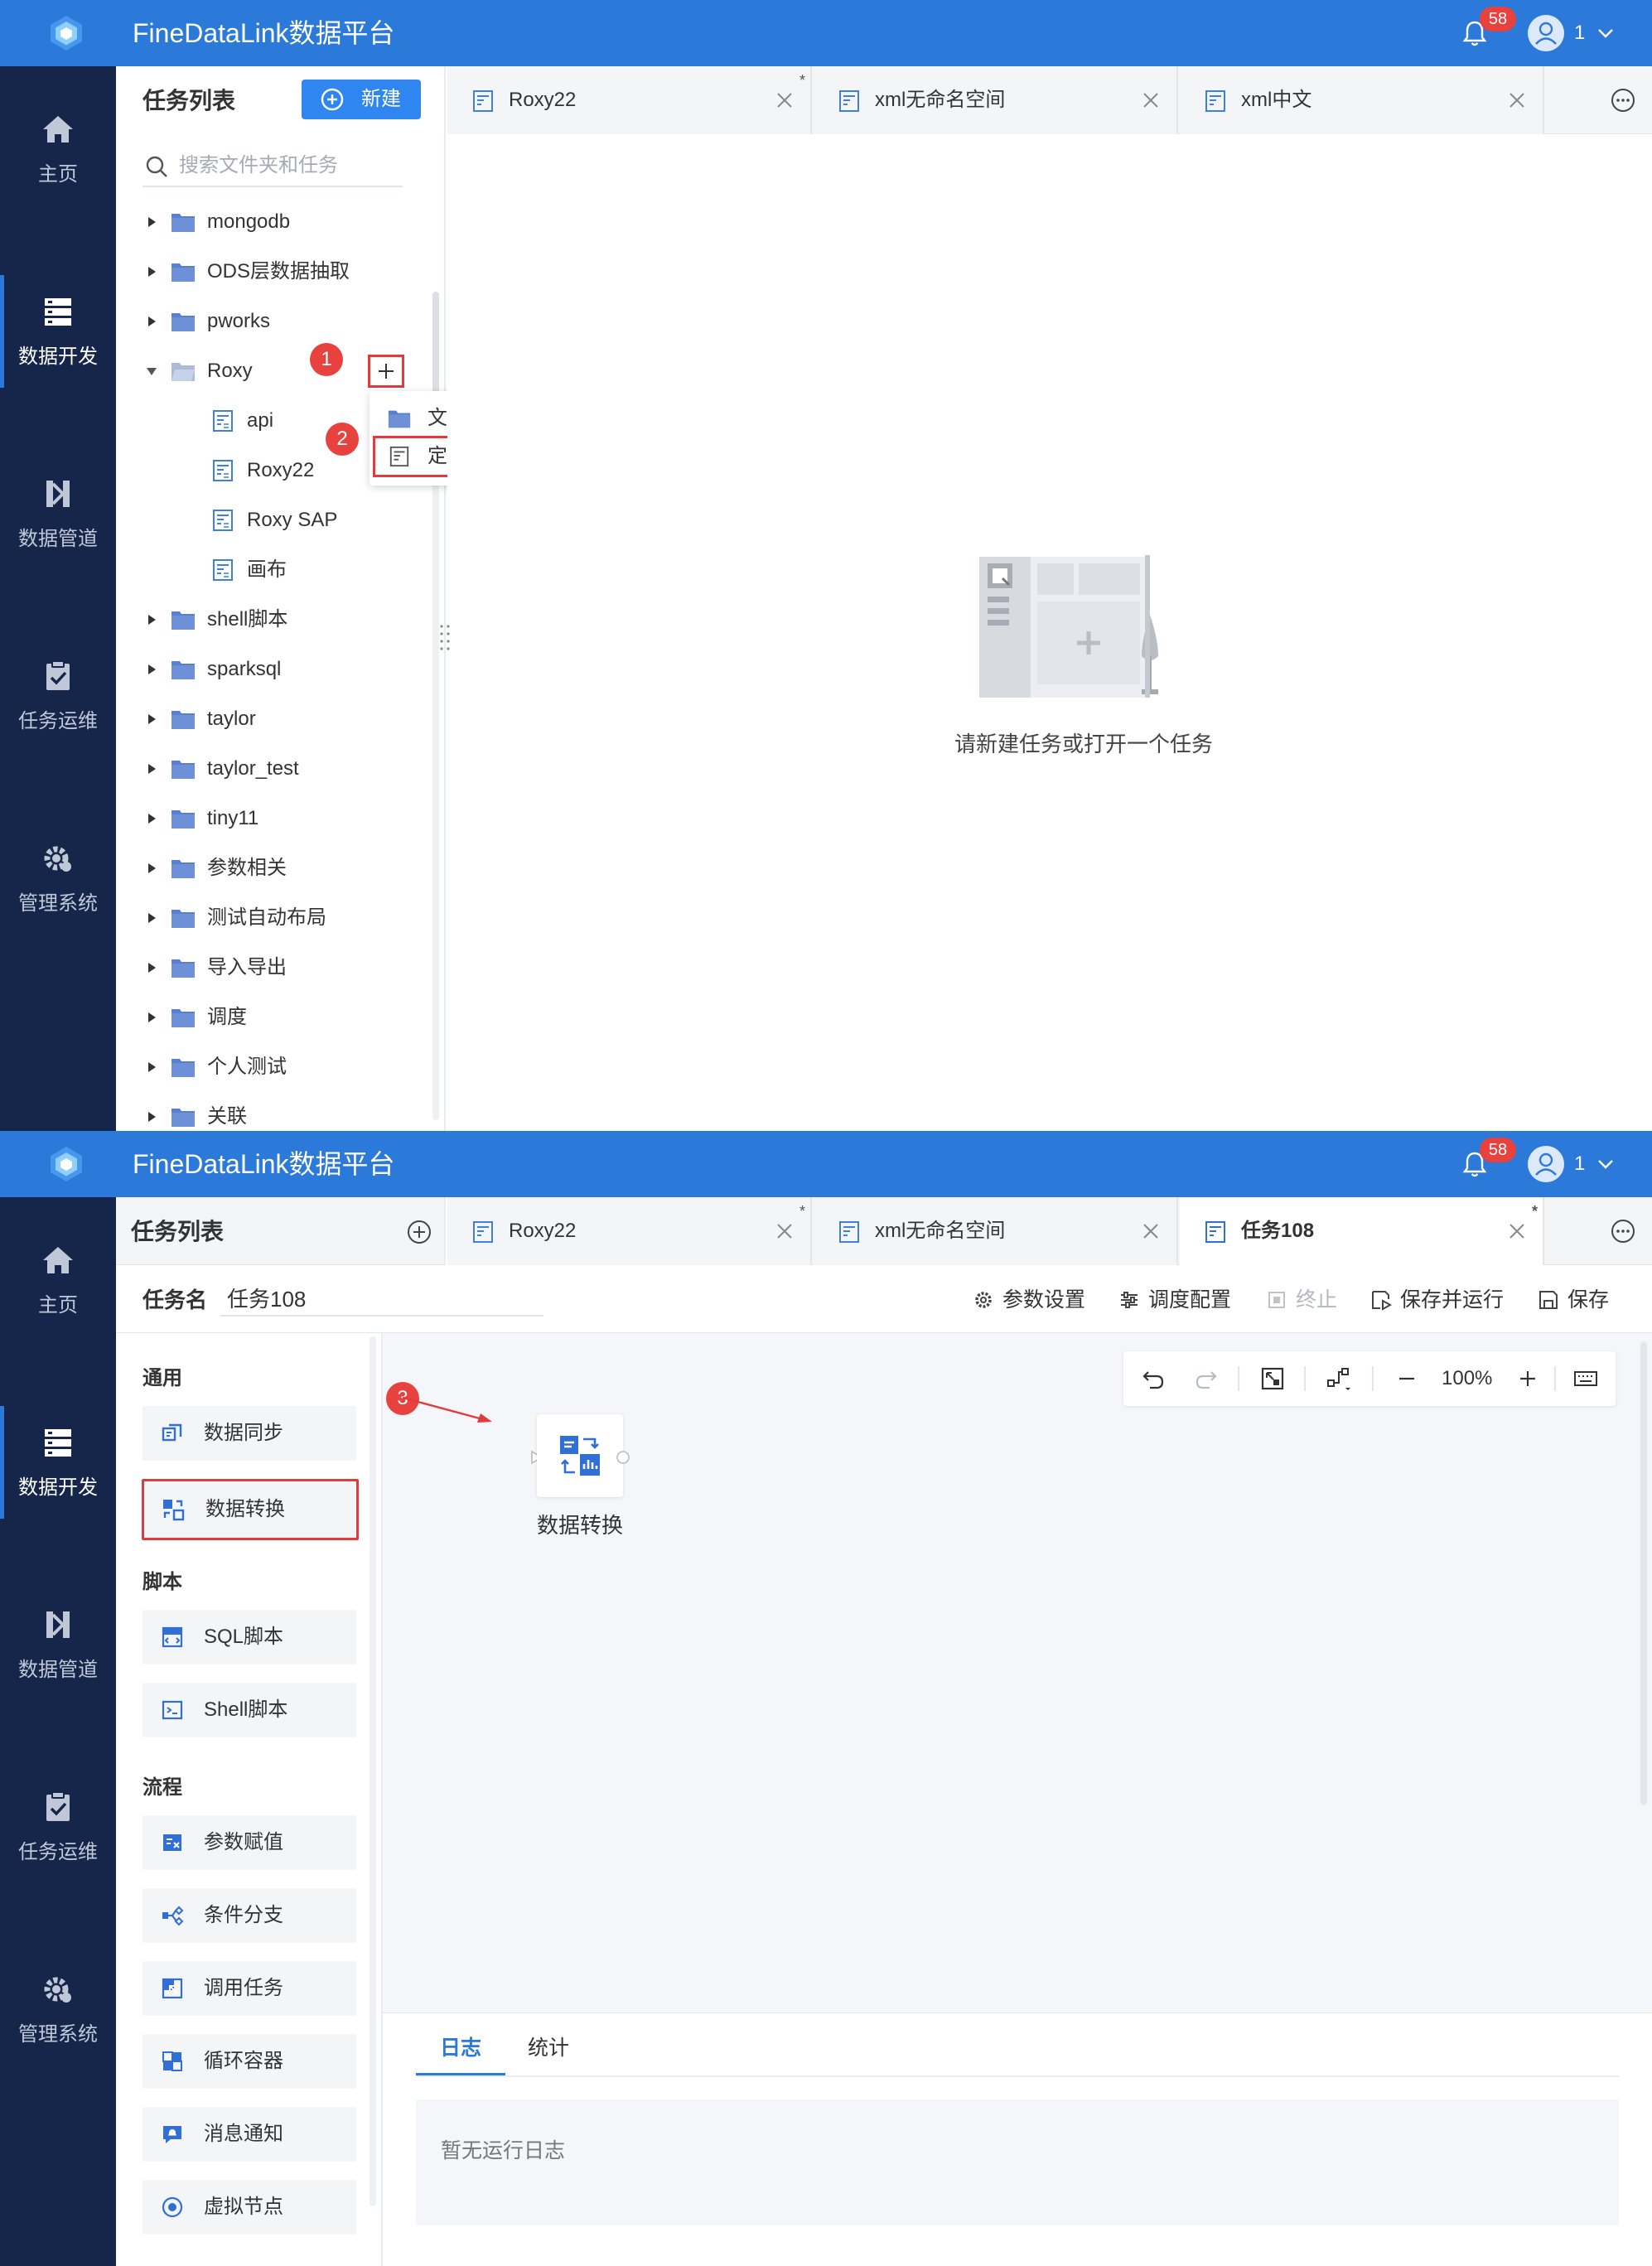 The width and height of the screenshot is (1652, 2266). What do you see at coordinates (419, 1232) in the screenshot?
I see `plus-circle-icon` at bounding box center [419, 1232].